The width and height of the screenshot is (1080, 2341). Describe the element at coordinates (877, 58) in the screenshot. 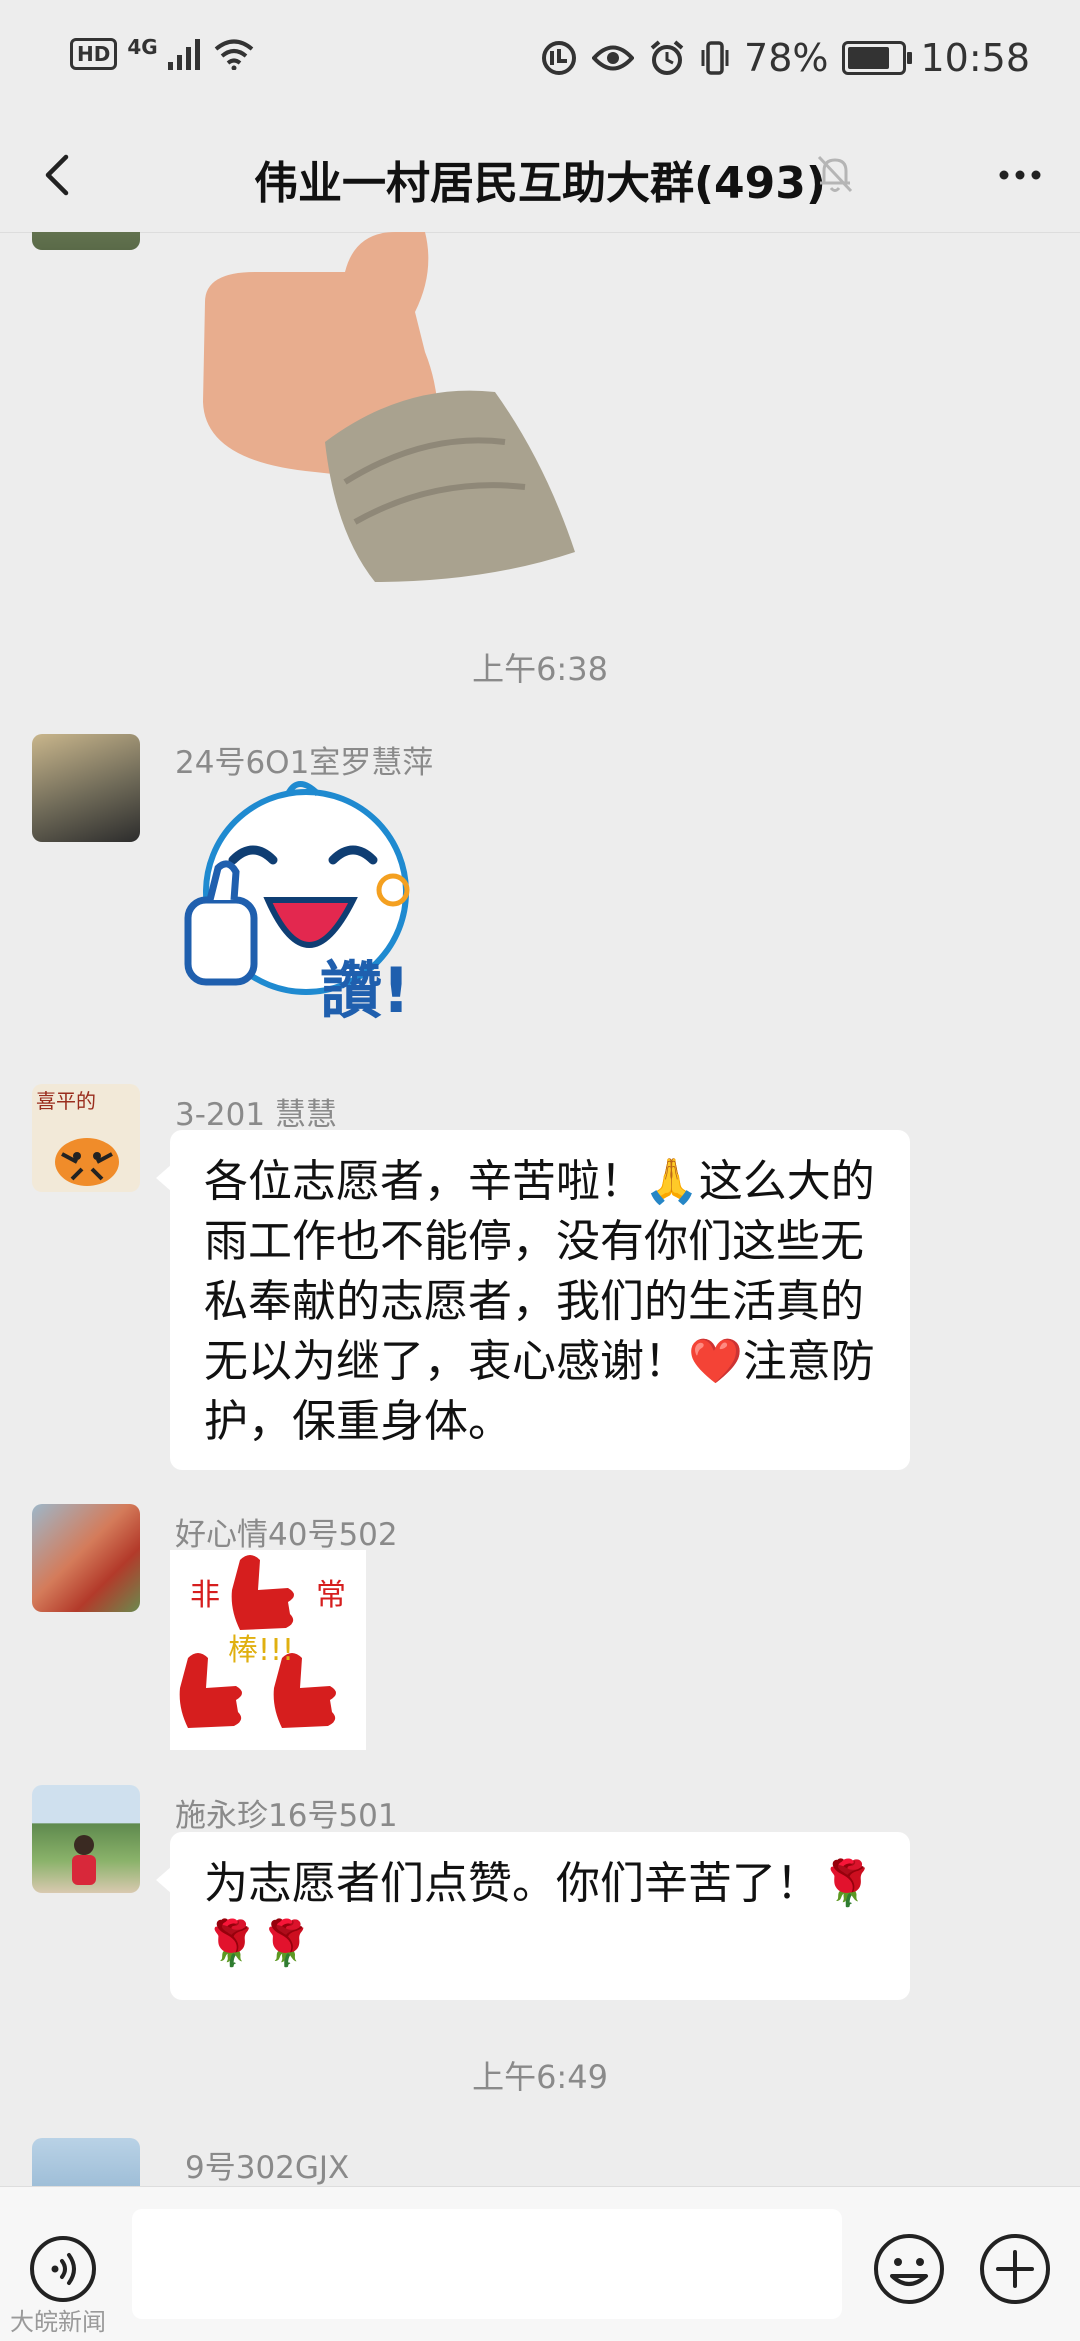

I see `battery-icon` at that location.